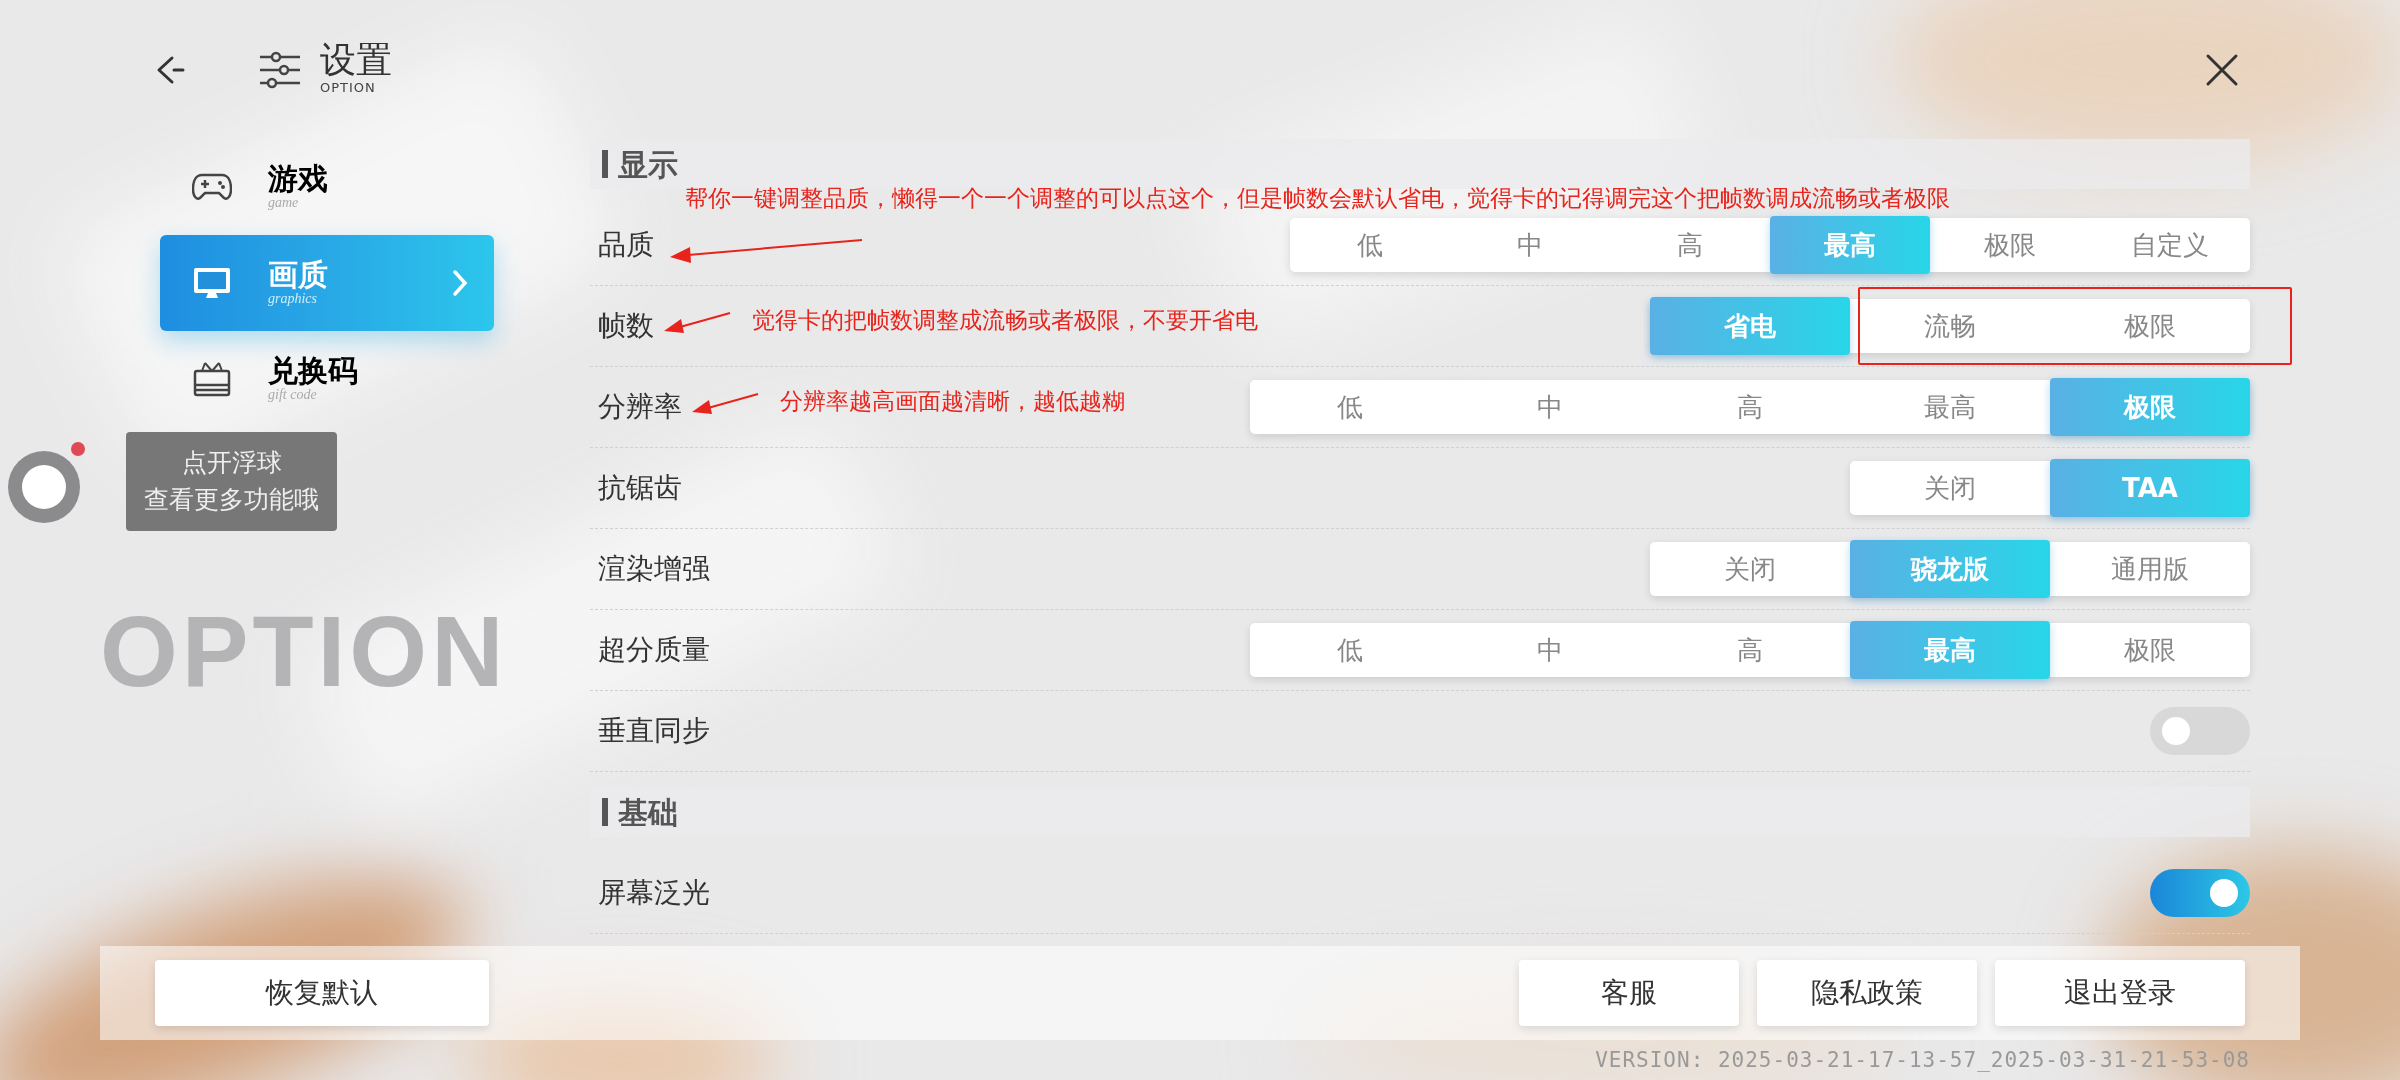 This screenshot has width=2400, height=1080. What do you see at coordinates (348, 87) in the screenshot?
I see `page-subtitle: OPTION` at bounding box center [348, 87].